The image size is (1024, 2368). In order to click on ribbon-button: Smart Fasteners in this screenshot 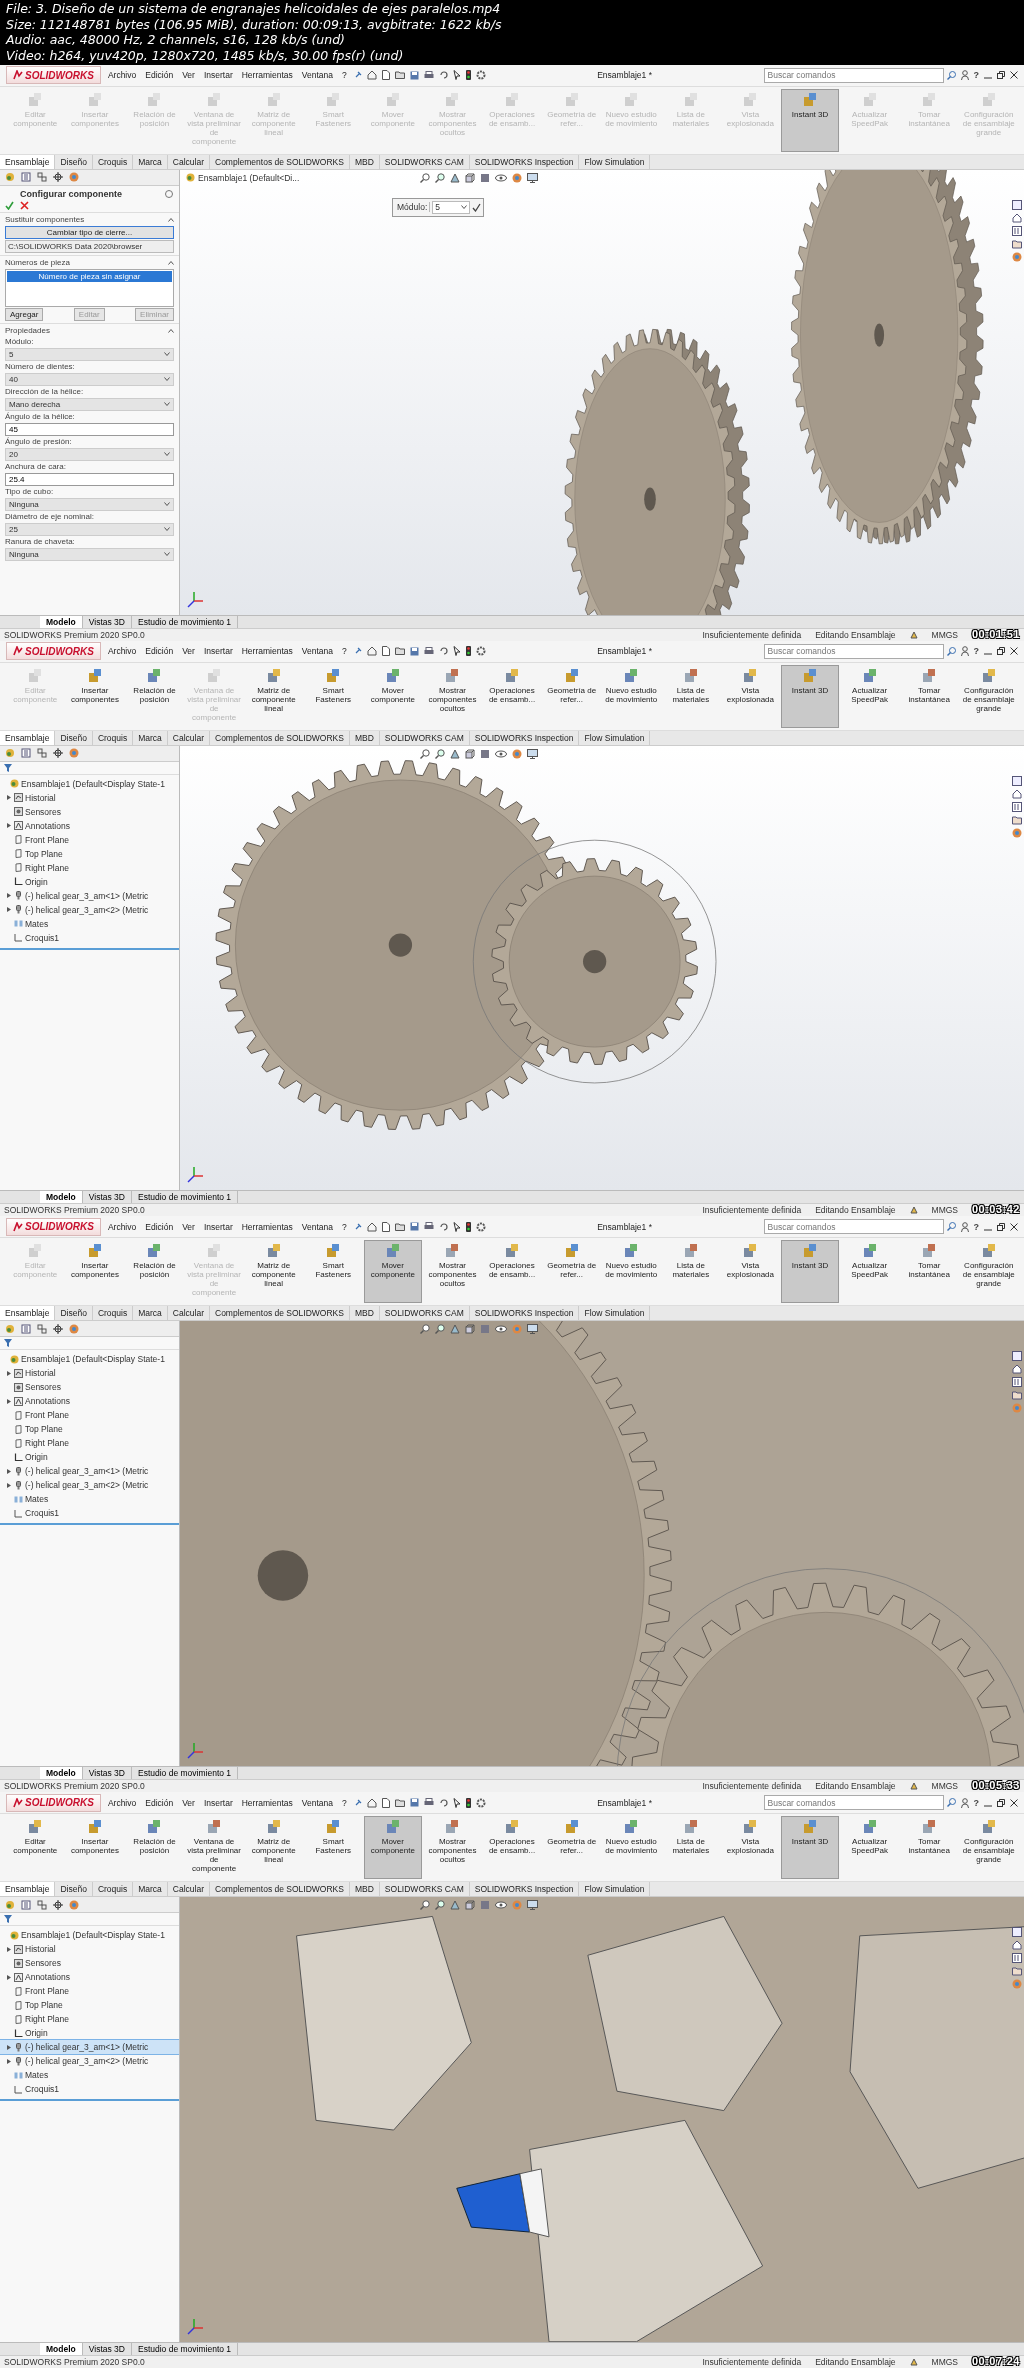, I will do `click(333, 696)`.